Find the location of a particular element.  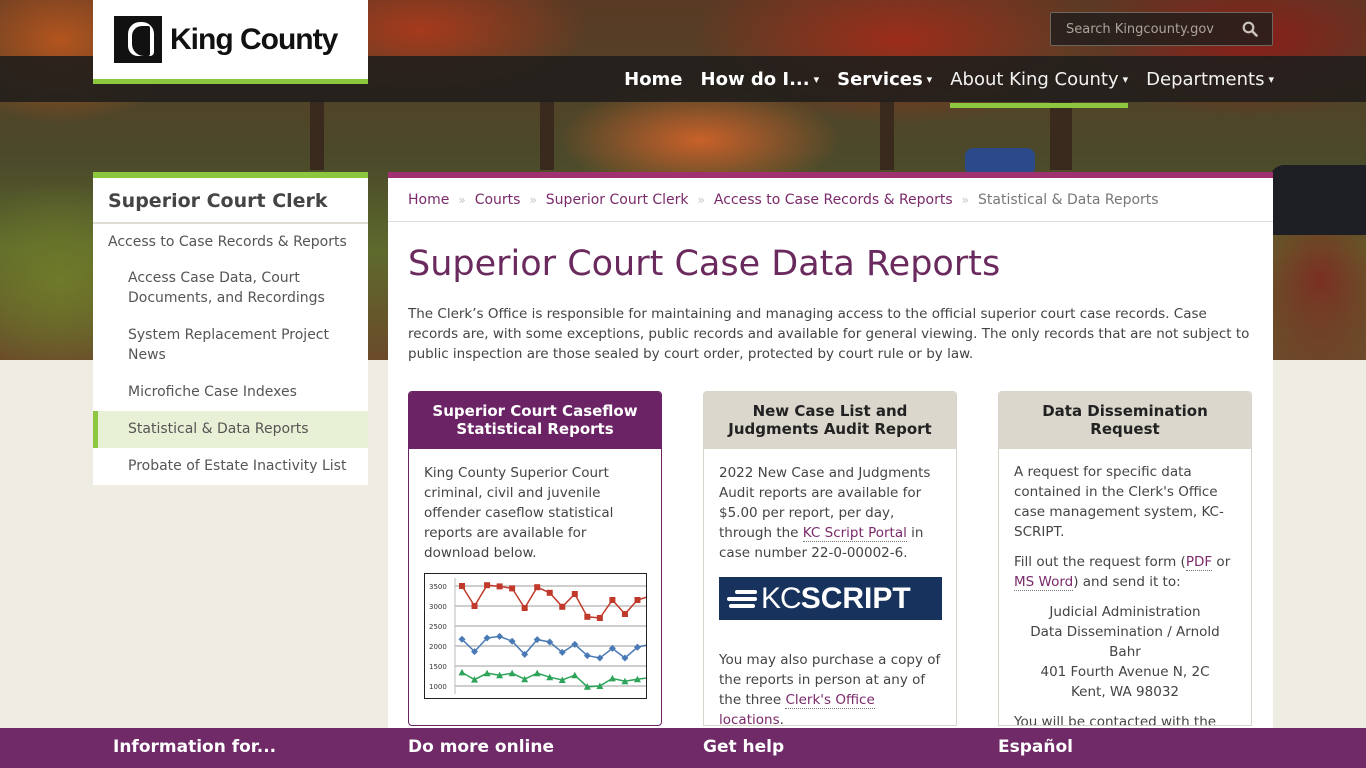

breadcrumb-home: Home is located at coordinates (428, 200).